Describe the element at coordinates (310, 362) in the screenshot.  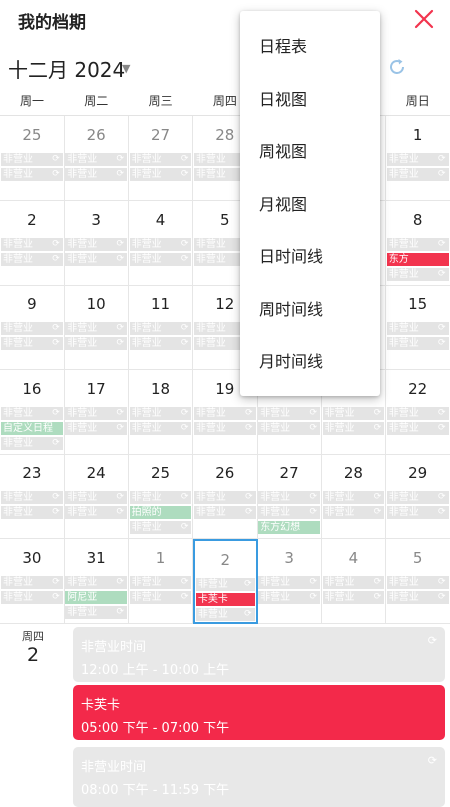
I see `view-menu-item: 月时间线` at that location.